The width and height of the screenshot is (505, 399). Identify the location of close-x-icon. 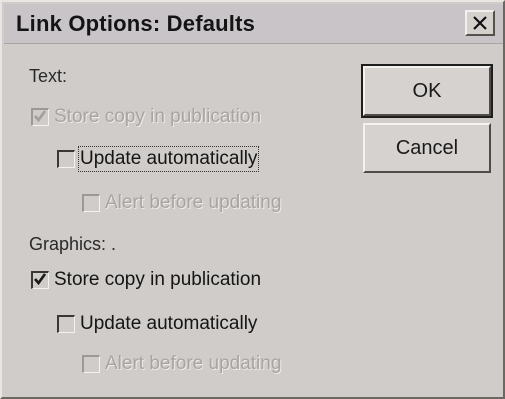
(480, 23).